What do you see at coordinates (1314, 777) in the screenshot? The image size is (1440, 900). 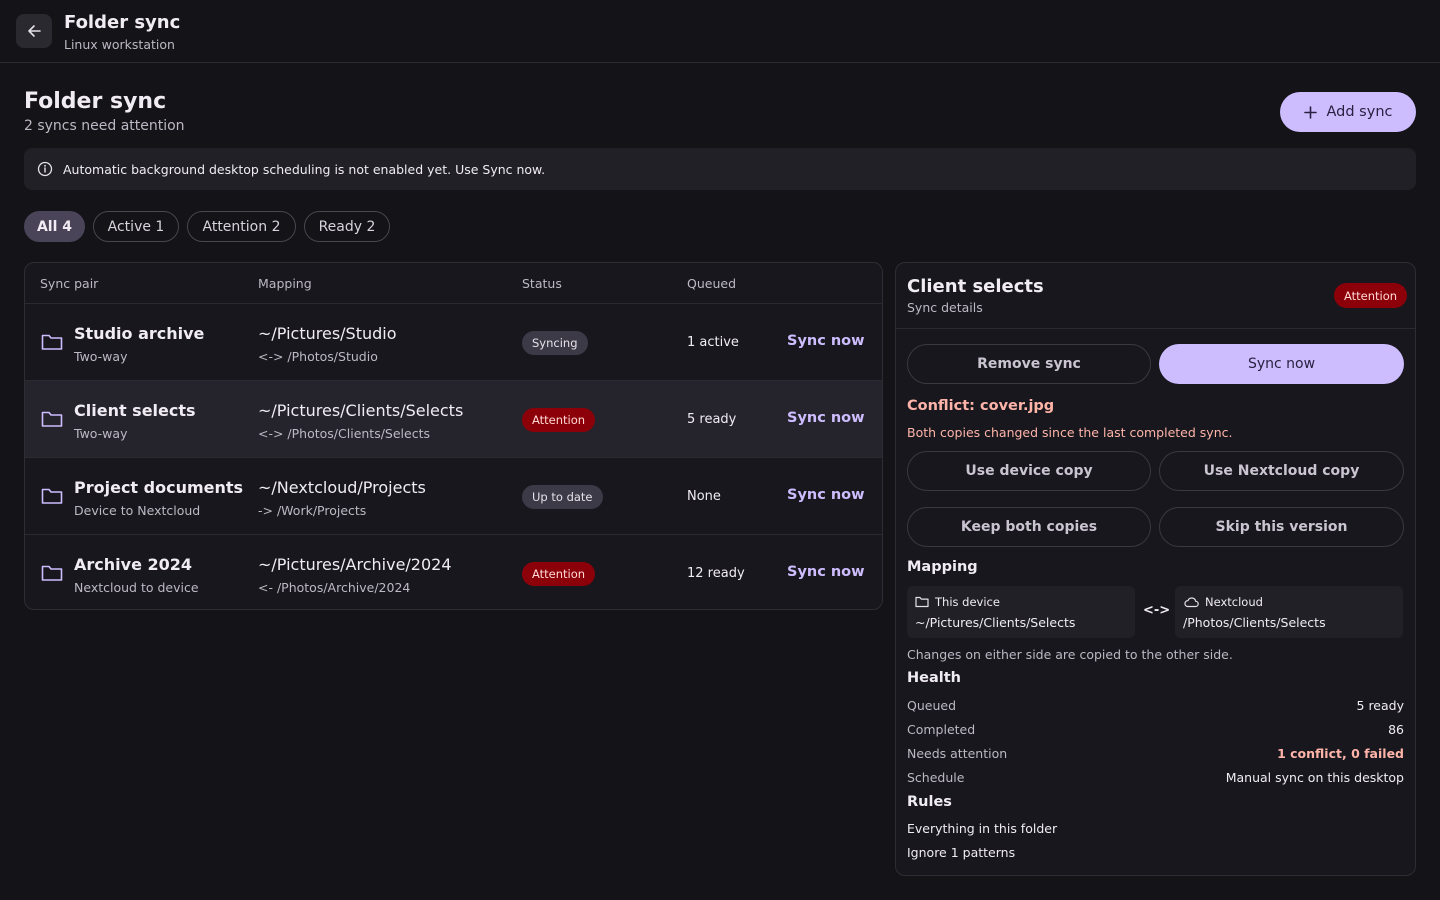 I see `schedule-value: Manual sync on this desktop` at bounding box center [1314, 777].